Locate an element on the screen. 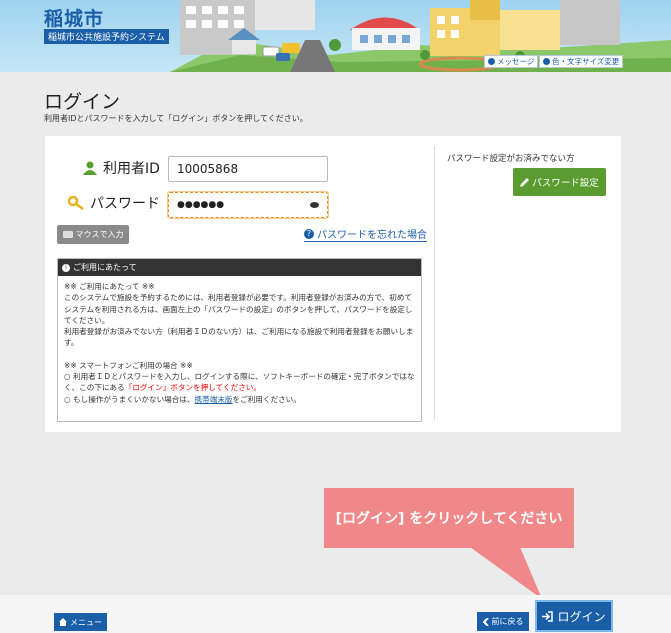 This screenshot has height=633, width=671. color-size-link-label: 色・文字サイズ変更 is located at coordinates (586, 61).